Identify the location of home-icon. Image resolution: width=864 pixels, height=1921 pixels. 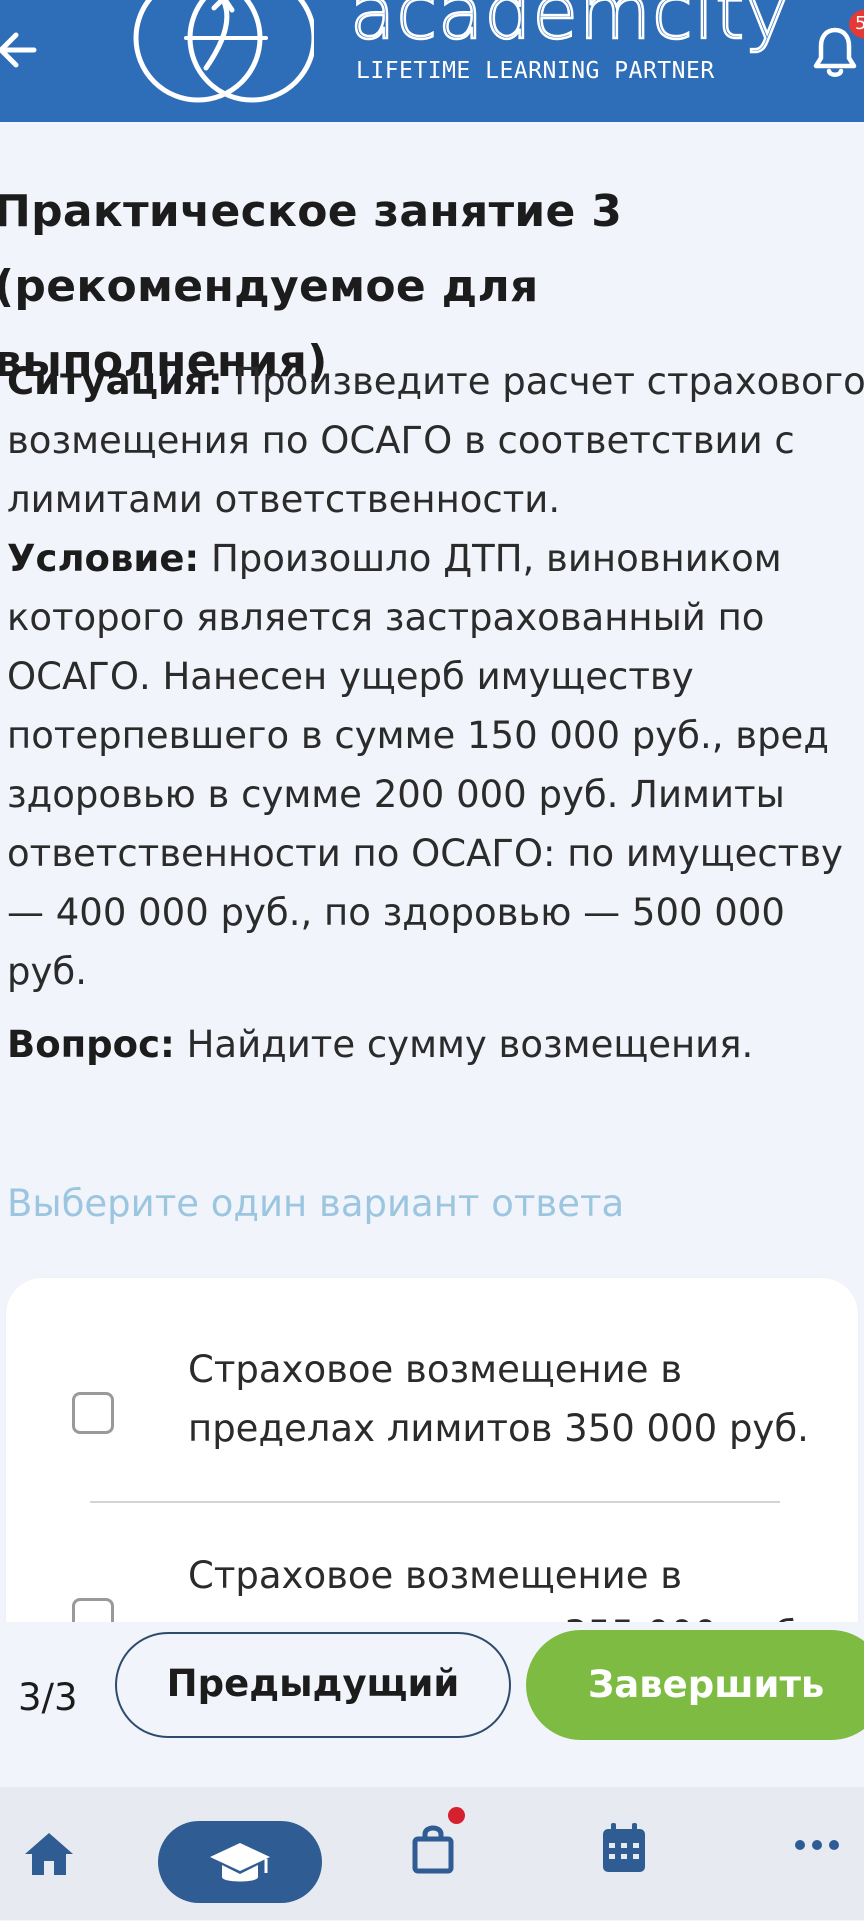
(49, 1854).